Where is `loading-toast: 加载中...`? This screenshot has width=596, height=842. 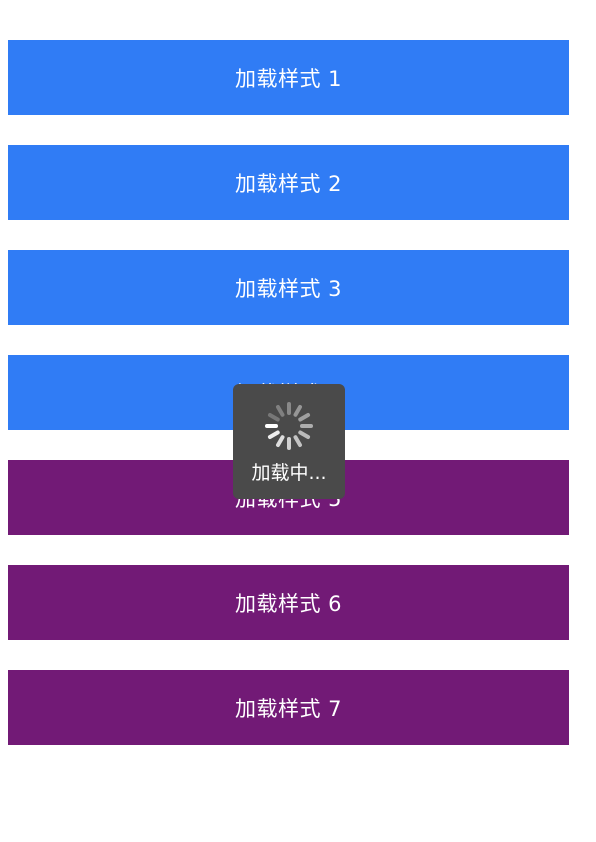 loading-toast: 加载中... is located at coordinates (289, 441).